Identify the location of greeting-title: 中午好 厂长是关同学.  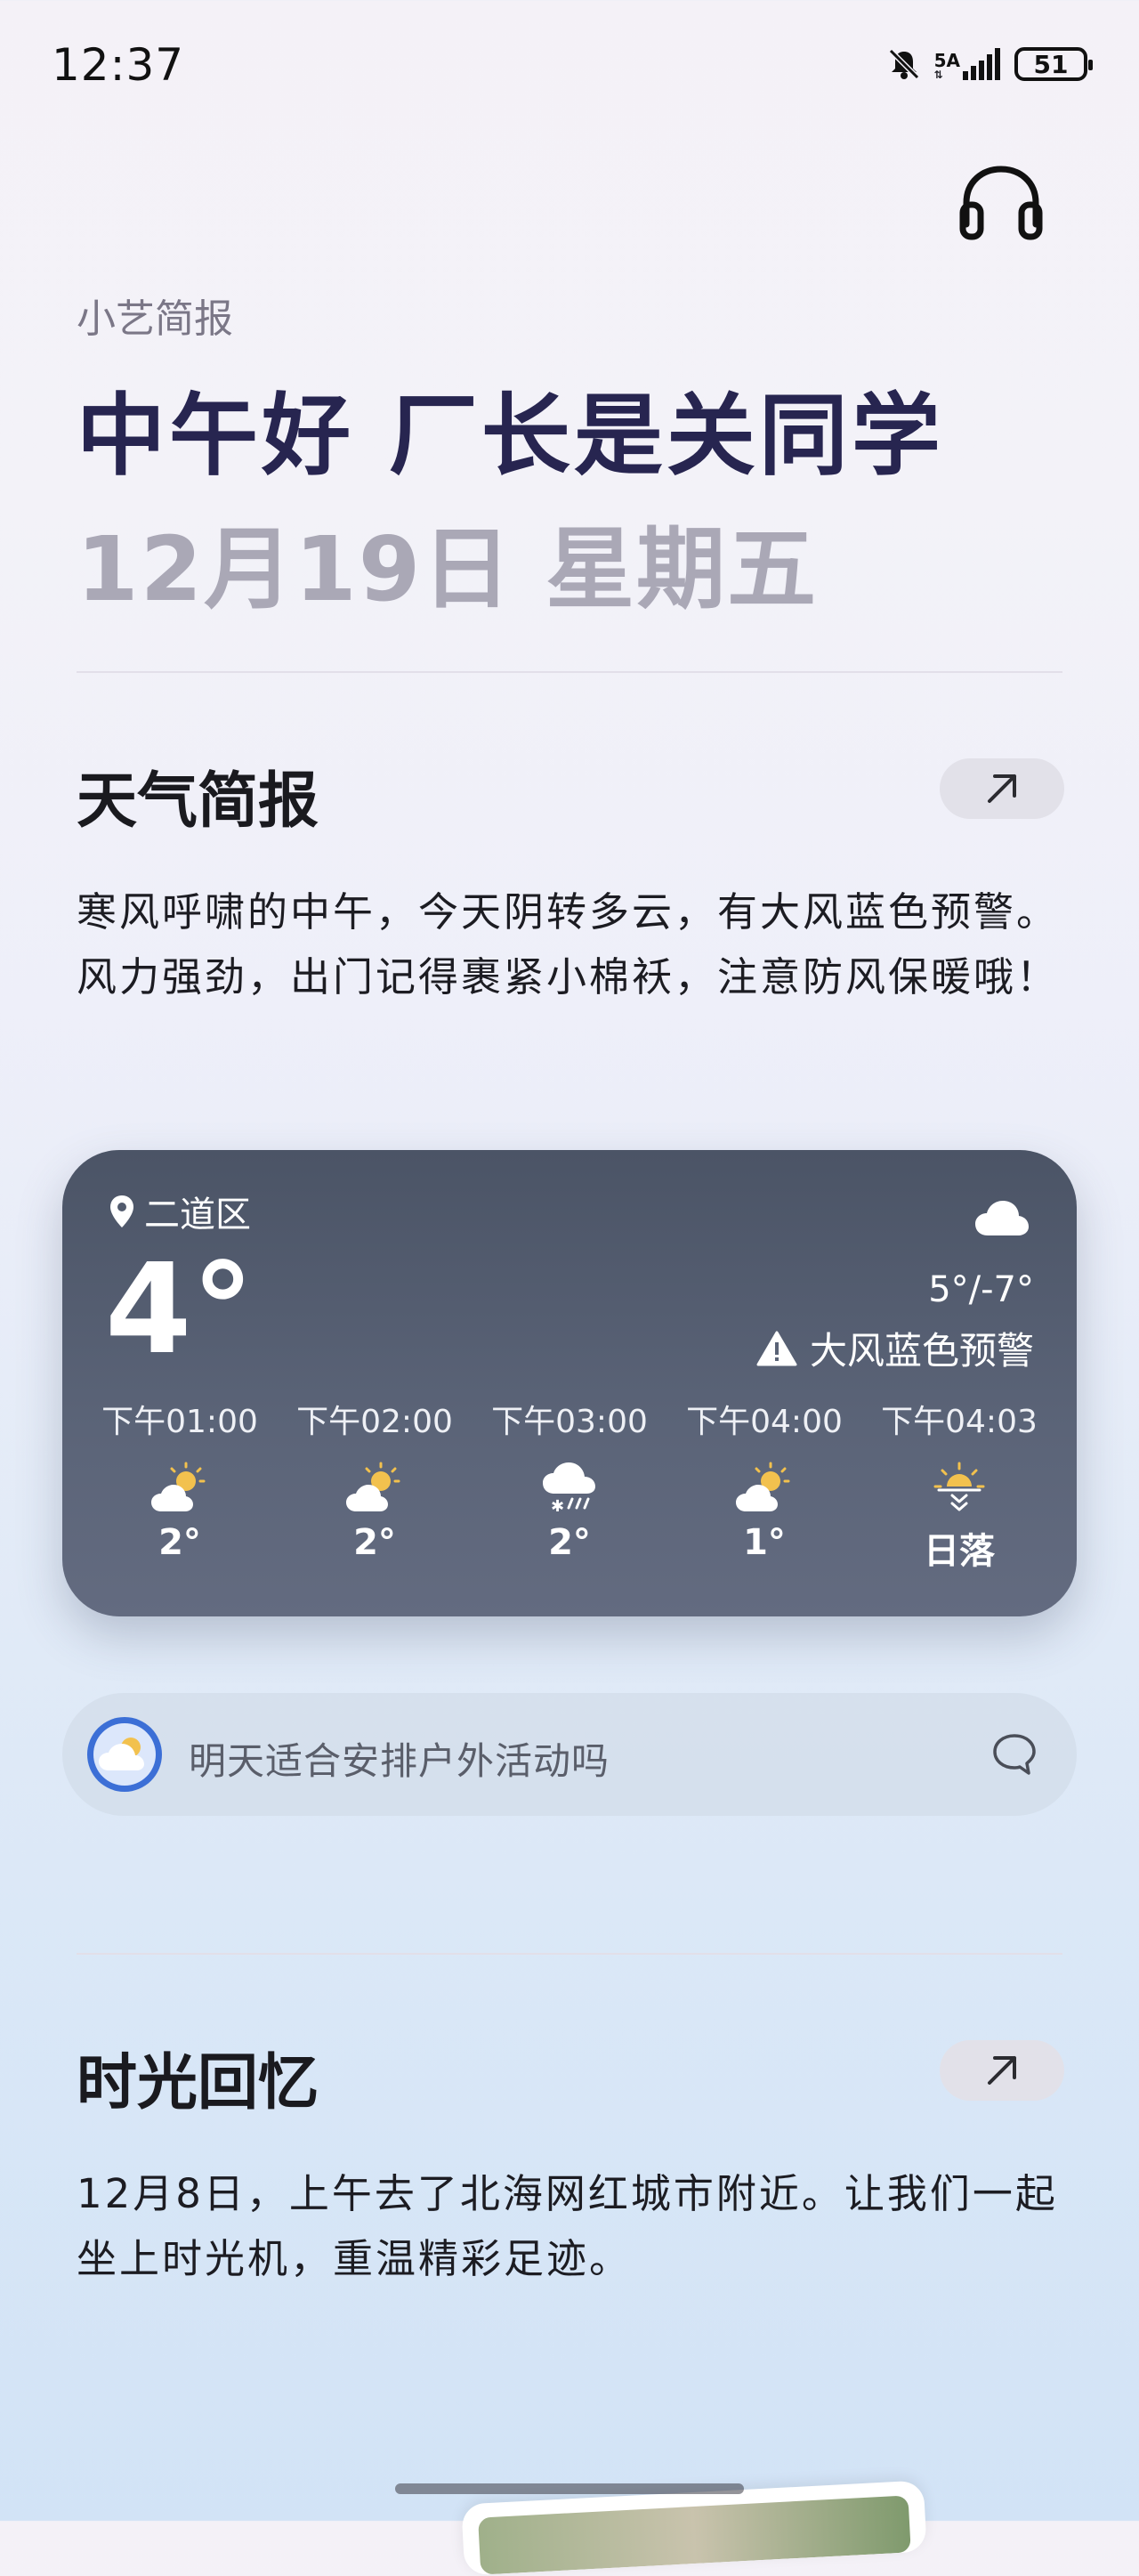
(510, 436).